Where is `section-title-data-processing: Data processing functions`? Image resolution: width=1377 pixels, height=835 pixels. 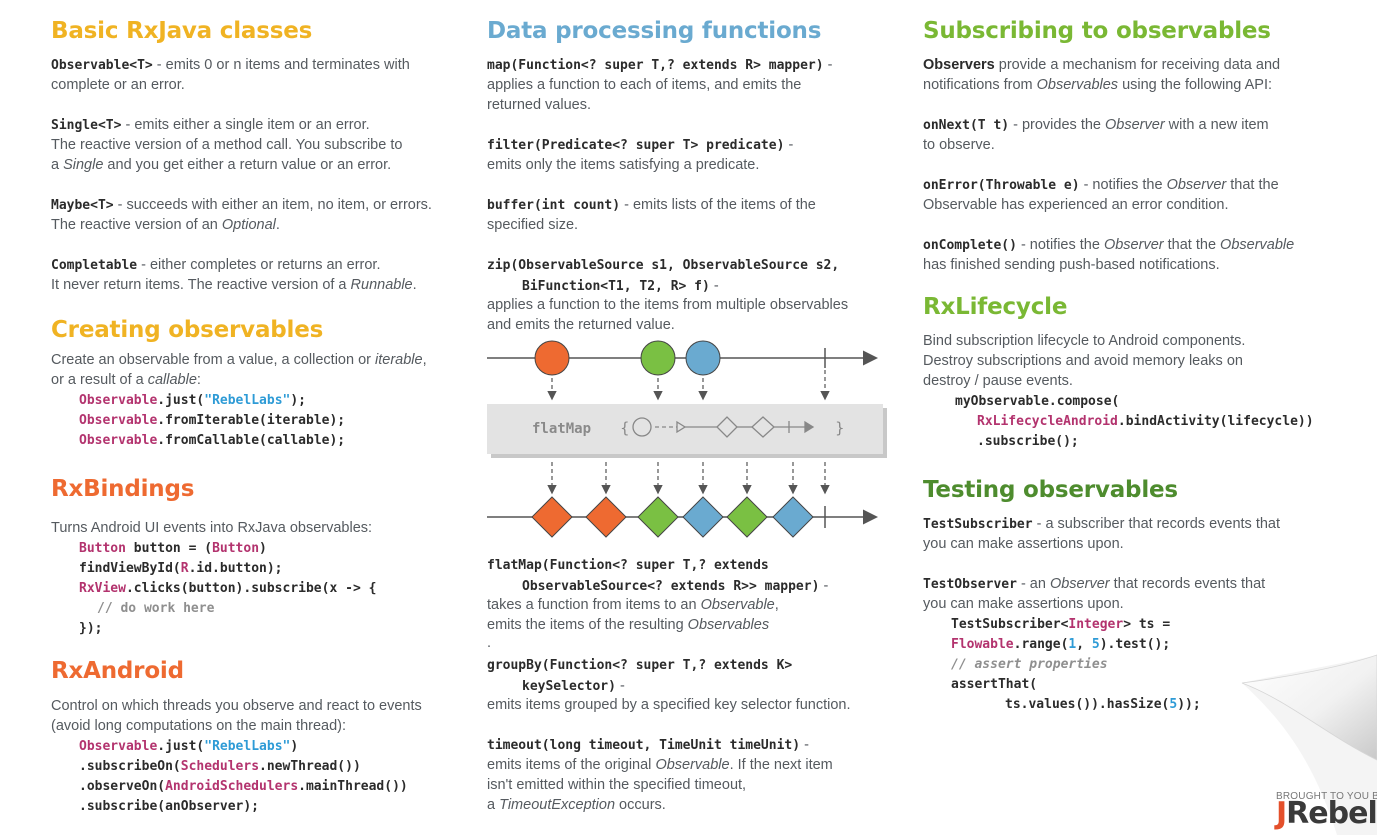
section-title-data-processing: Data processing functions is located at coordinates (654, 31).